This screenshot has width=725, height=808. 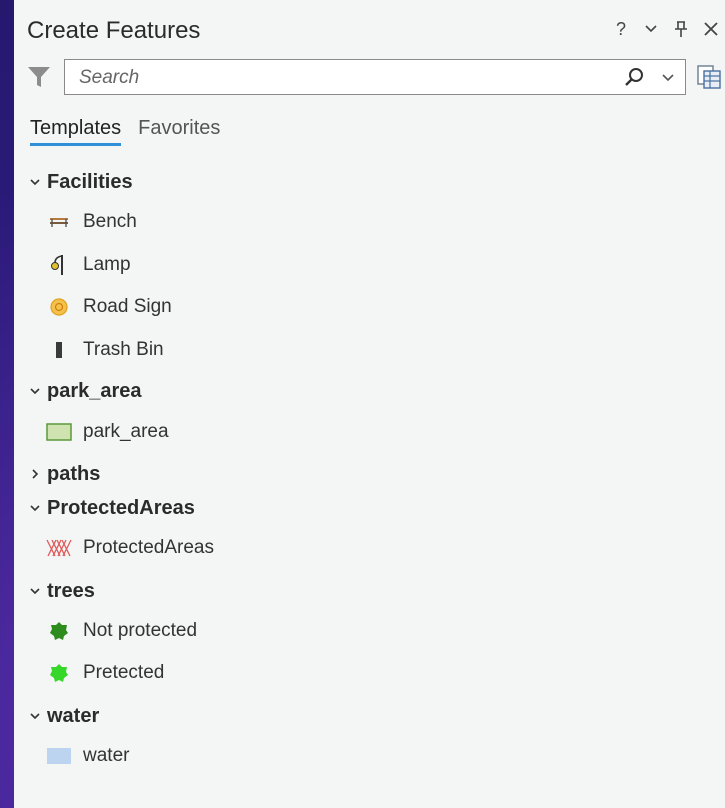 I want to click on template-label: Trash Bin, so click(x=123, y=349).